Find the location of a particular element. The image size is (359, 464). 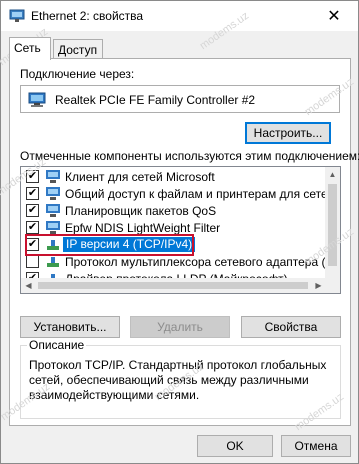

list-item: ✔ Клиент для сетей Microsoft is located at coordinates (173, 176).